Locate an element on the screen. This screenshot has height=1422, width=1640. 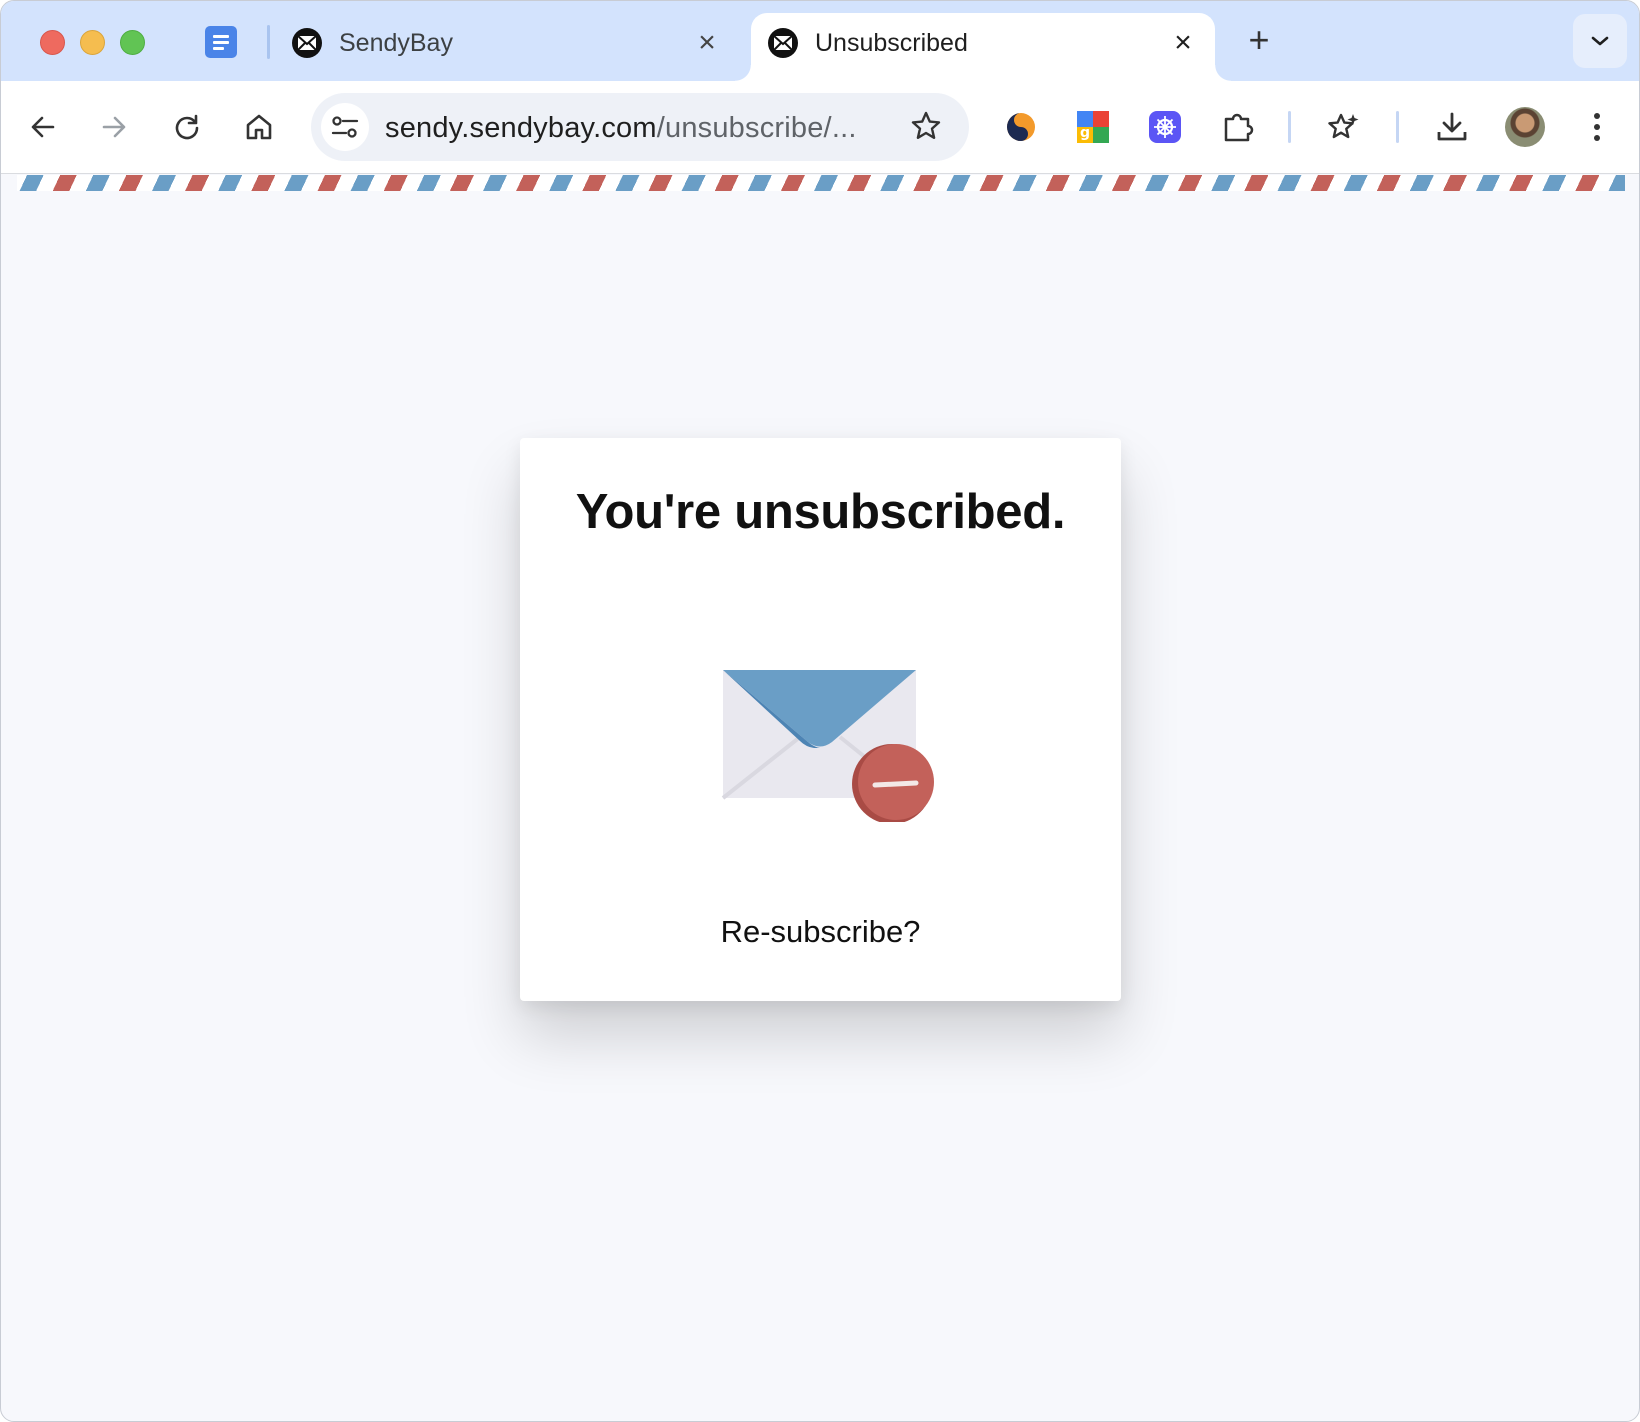
pinned-tab-google-docs is located at coordinates (221, 42).